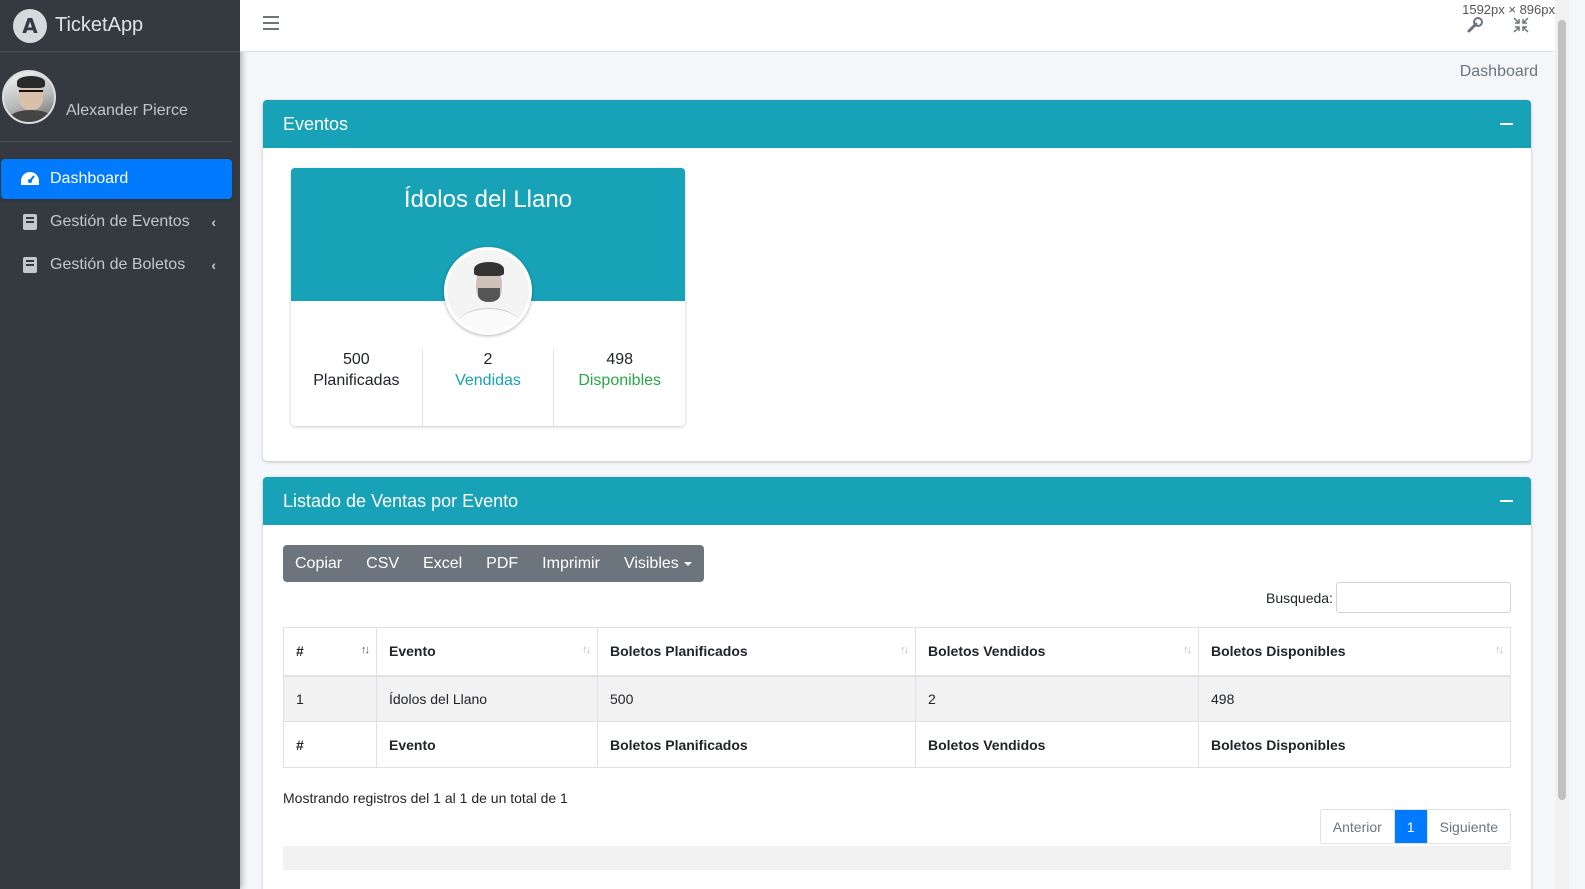 This screenshot has height=889, width=1585. I want to click on user-avatar, so click(29, 96).